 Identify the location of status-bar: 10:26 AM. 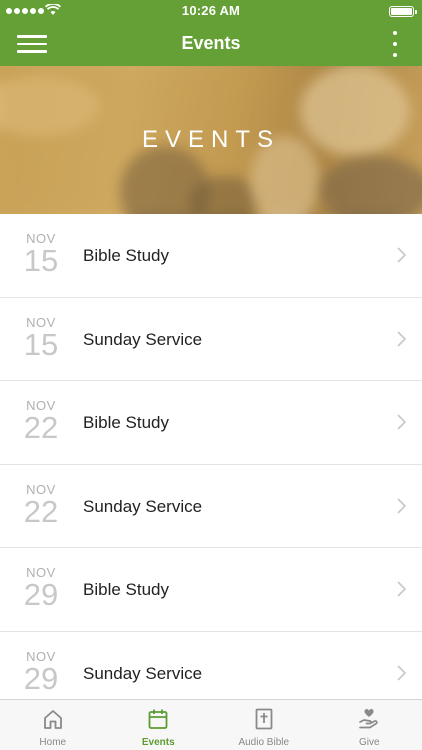
(211, 11).